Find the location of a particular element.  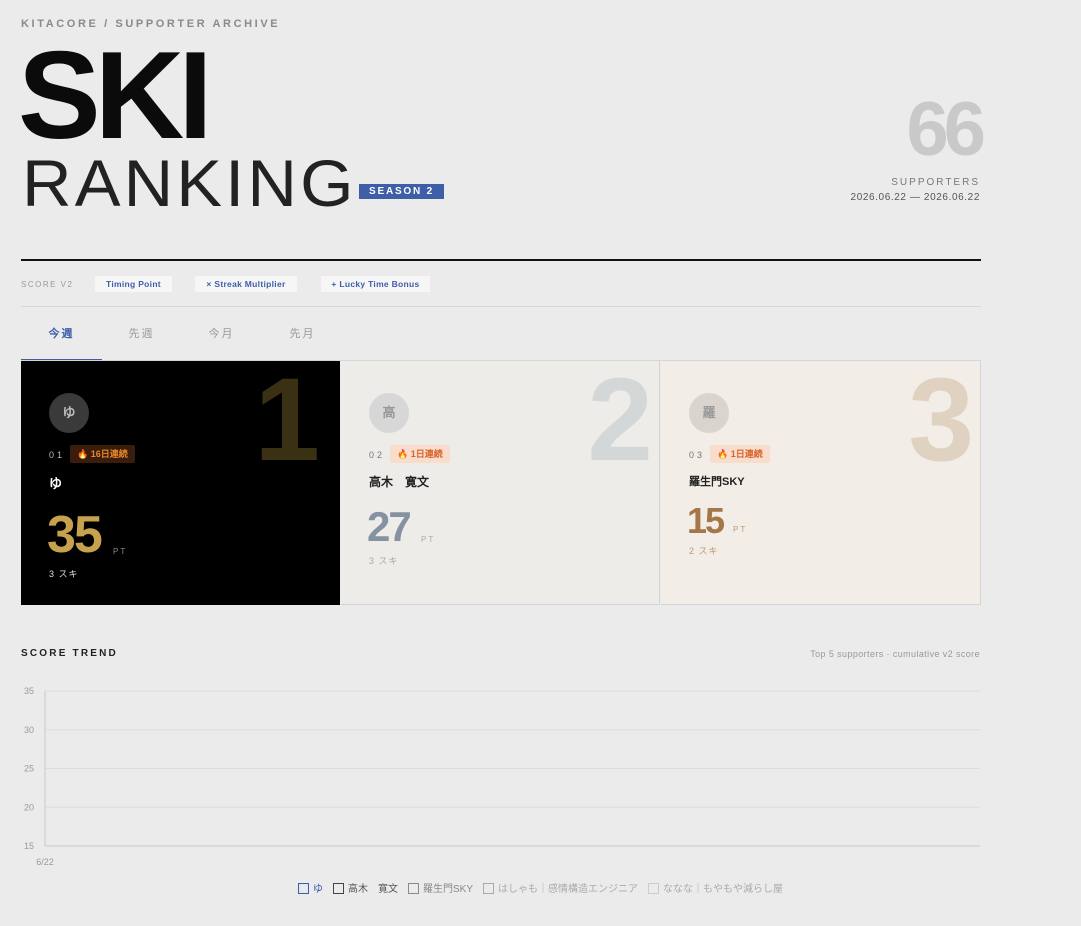

date-range: 2026.06.22 — 2026.06.22 is located at coordinates (915, 197).